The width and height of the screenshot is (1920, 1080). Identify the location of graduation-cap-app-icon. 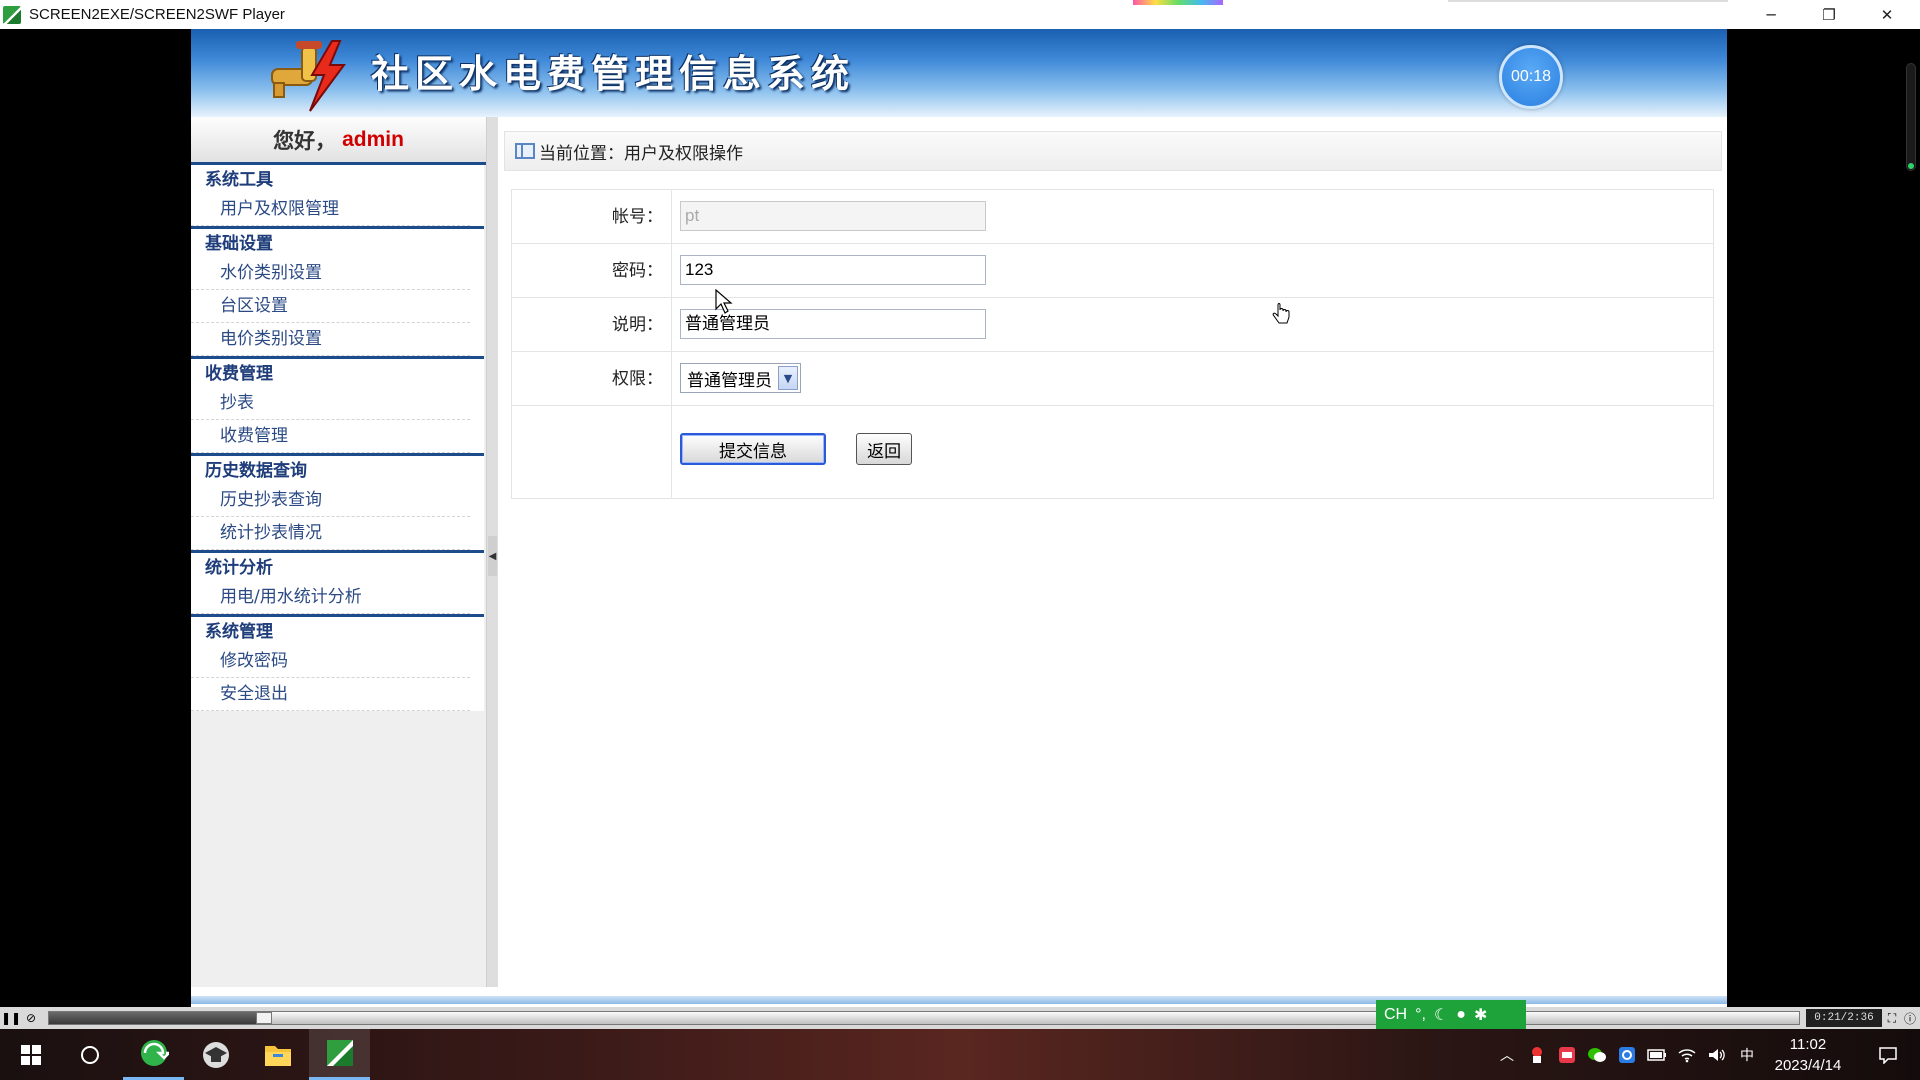
(215, 1054).